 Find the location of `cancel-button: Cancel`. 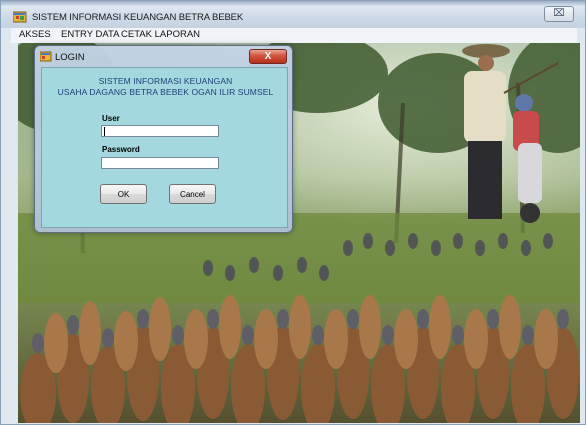

cancel-button: Cancel is located at coordinates (192, 194).